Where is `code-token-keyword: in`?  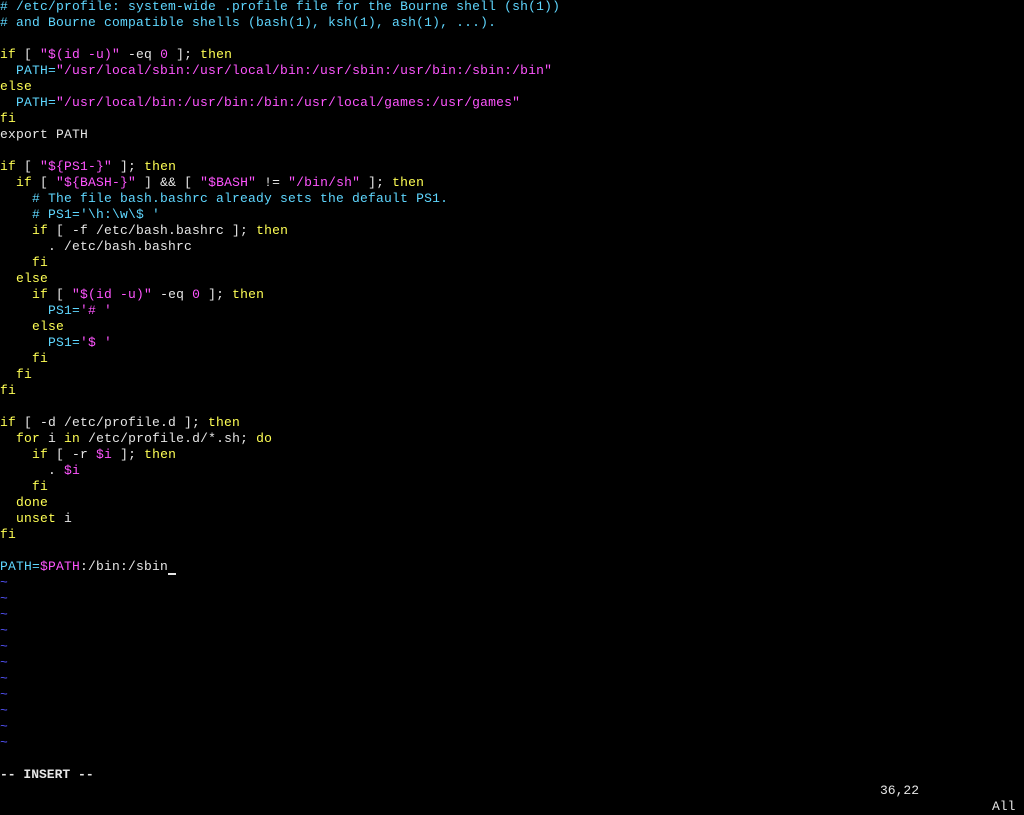
code-token-keyword: in is located at coordinates (72, 438).